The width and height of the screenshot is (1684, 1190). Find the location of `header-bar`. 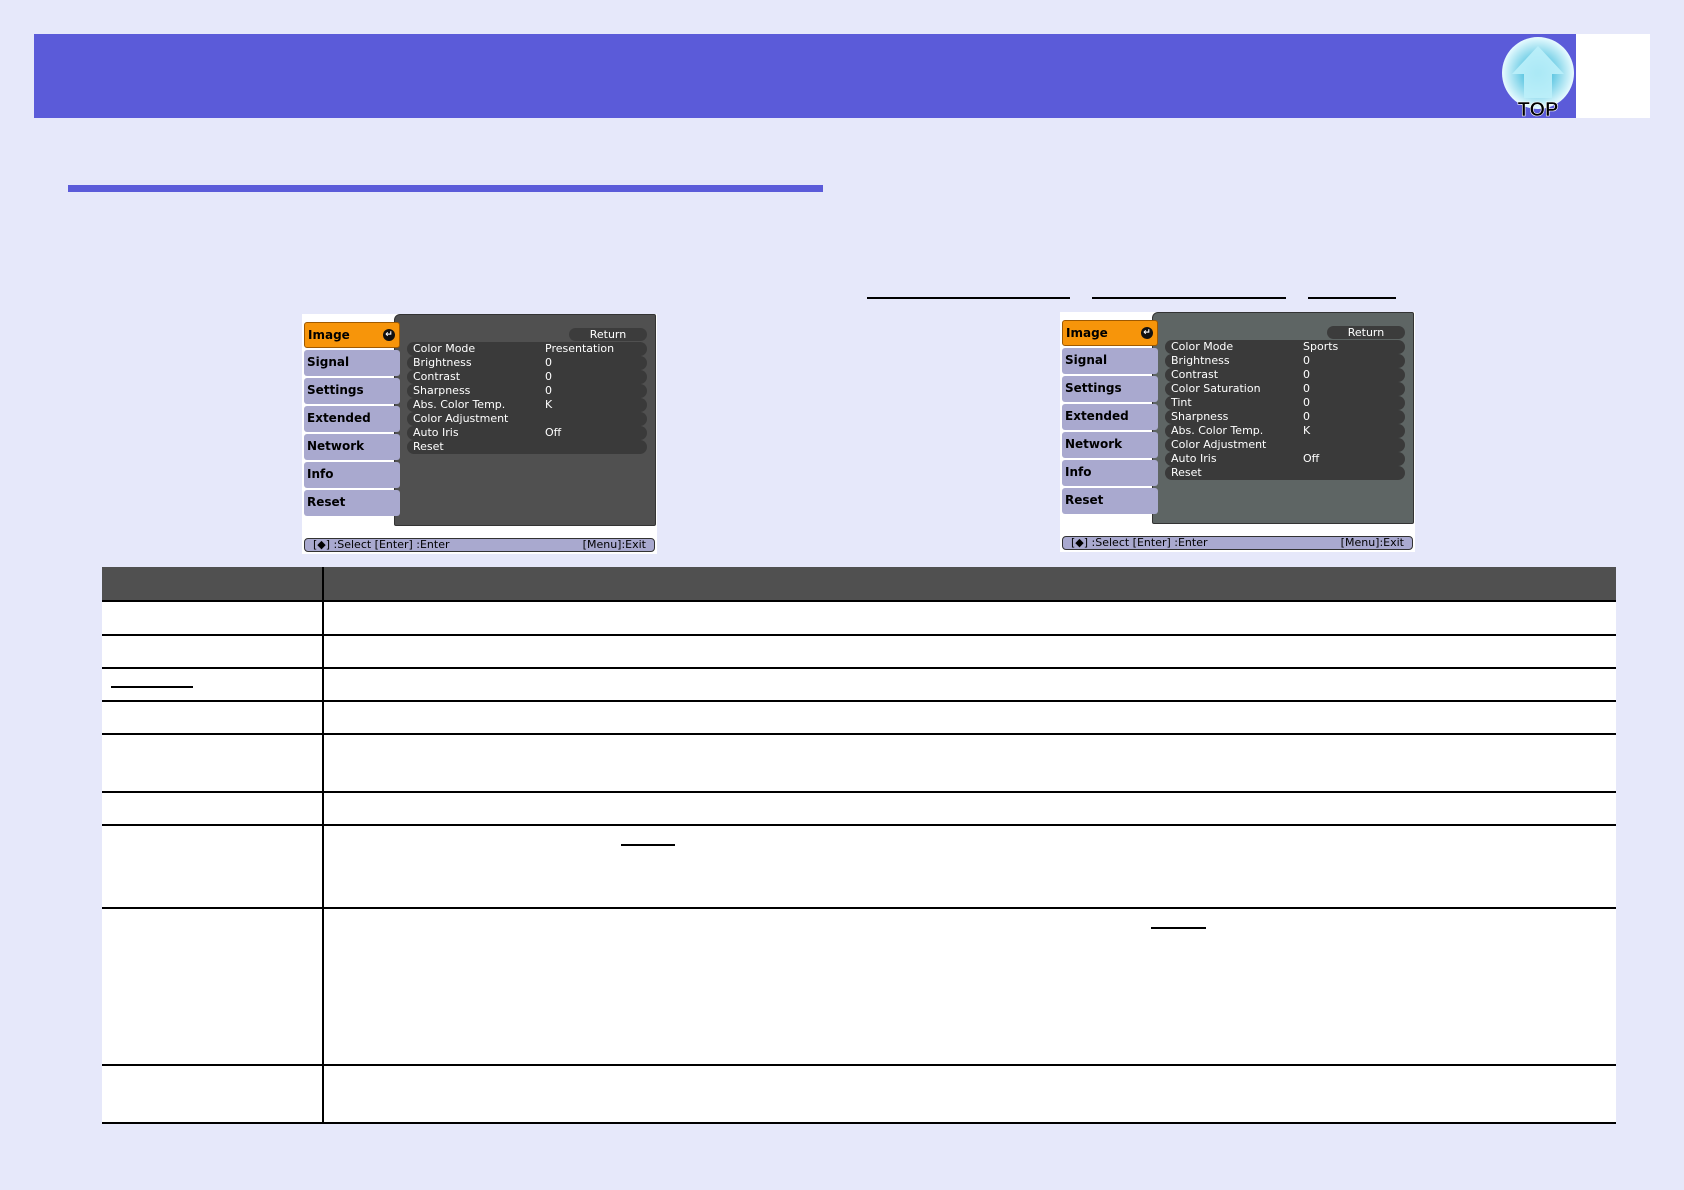

header-bar is located at coordinates (805, 76).